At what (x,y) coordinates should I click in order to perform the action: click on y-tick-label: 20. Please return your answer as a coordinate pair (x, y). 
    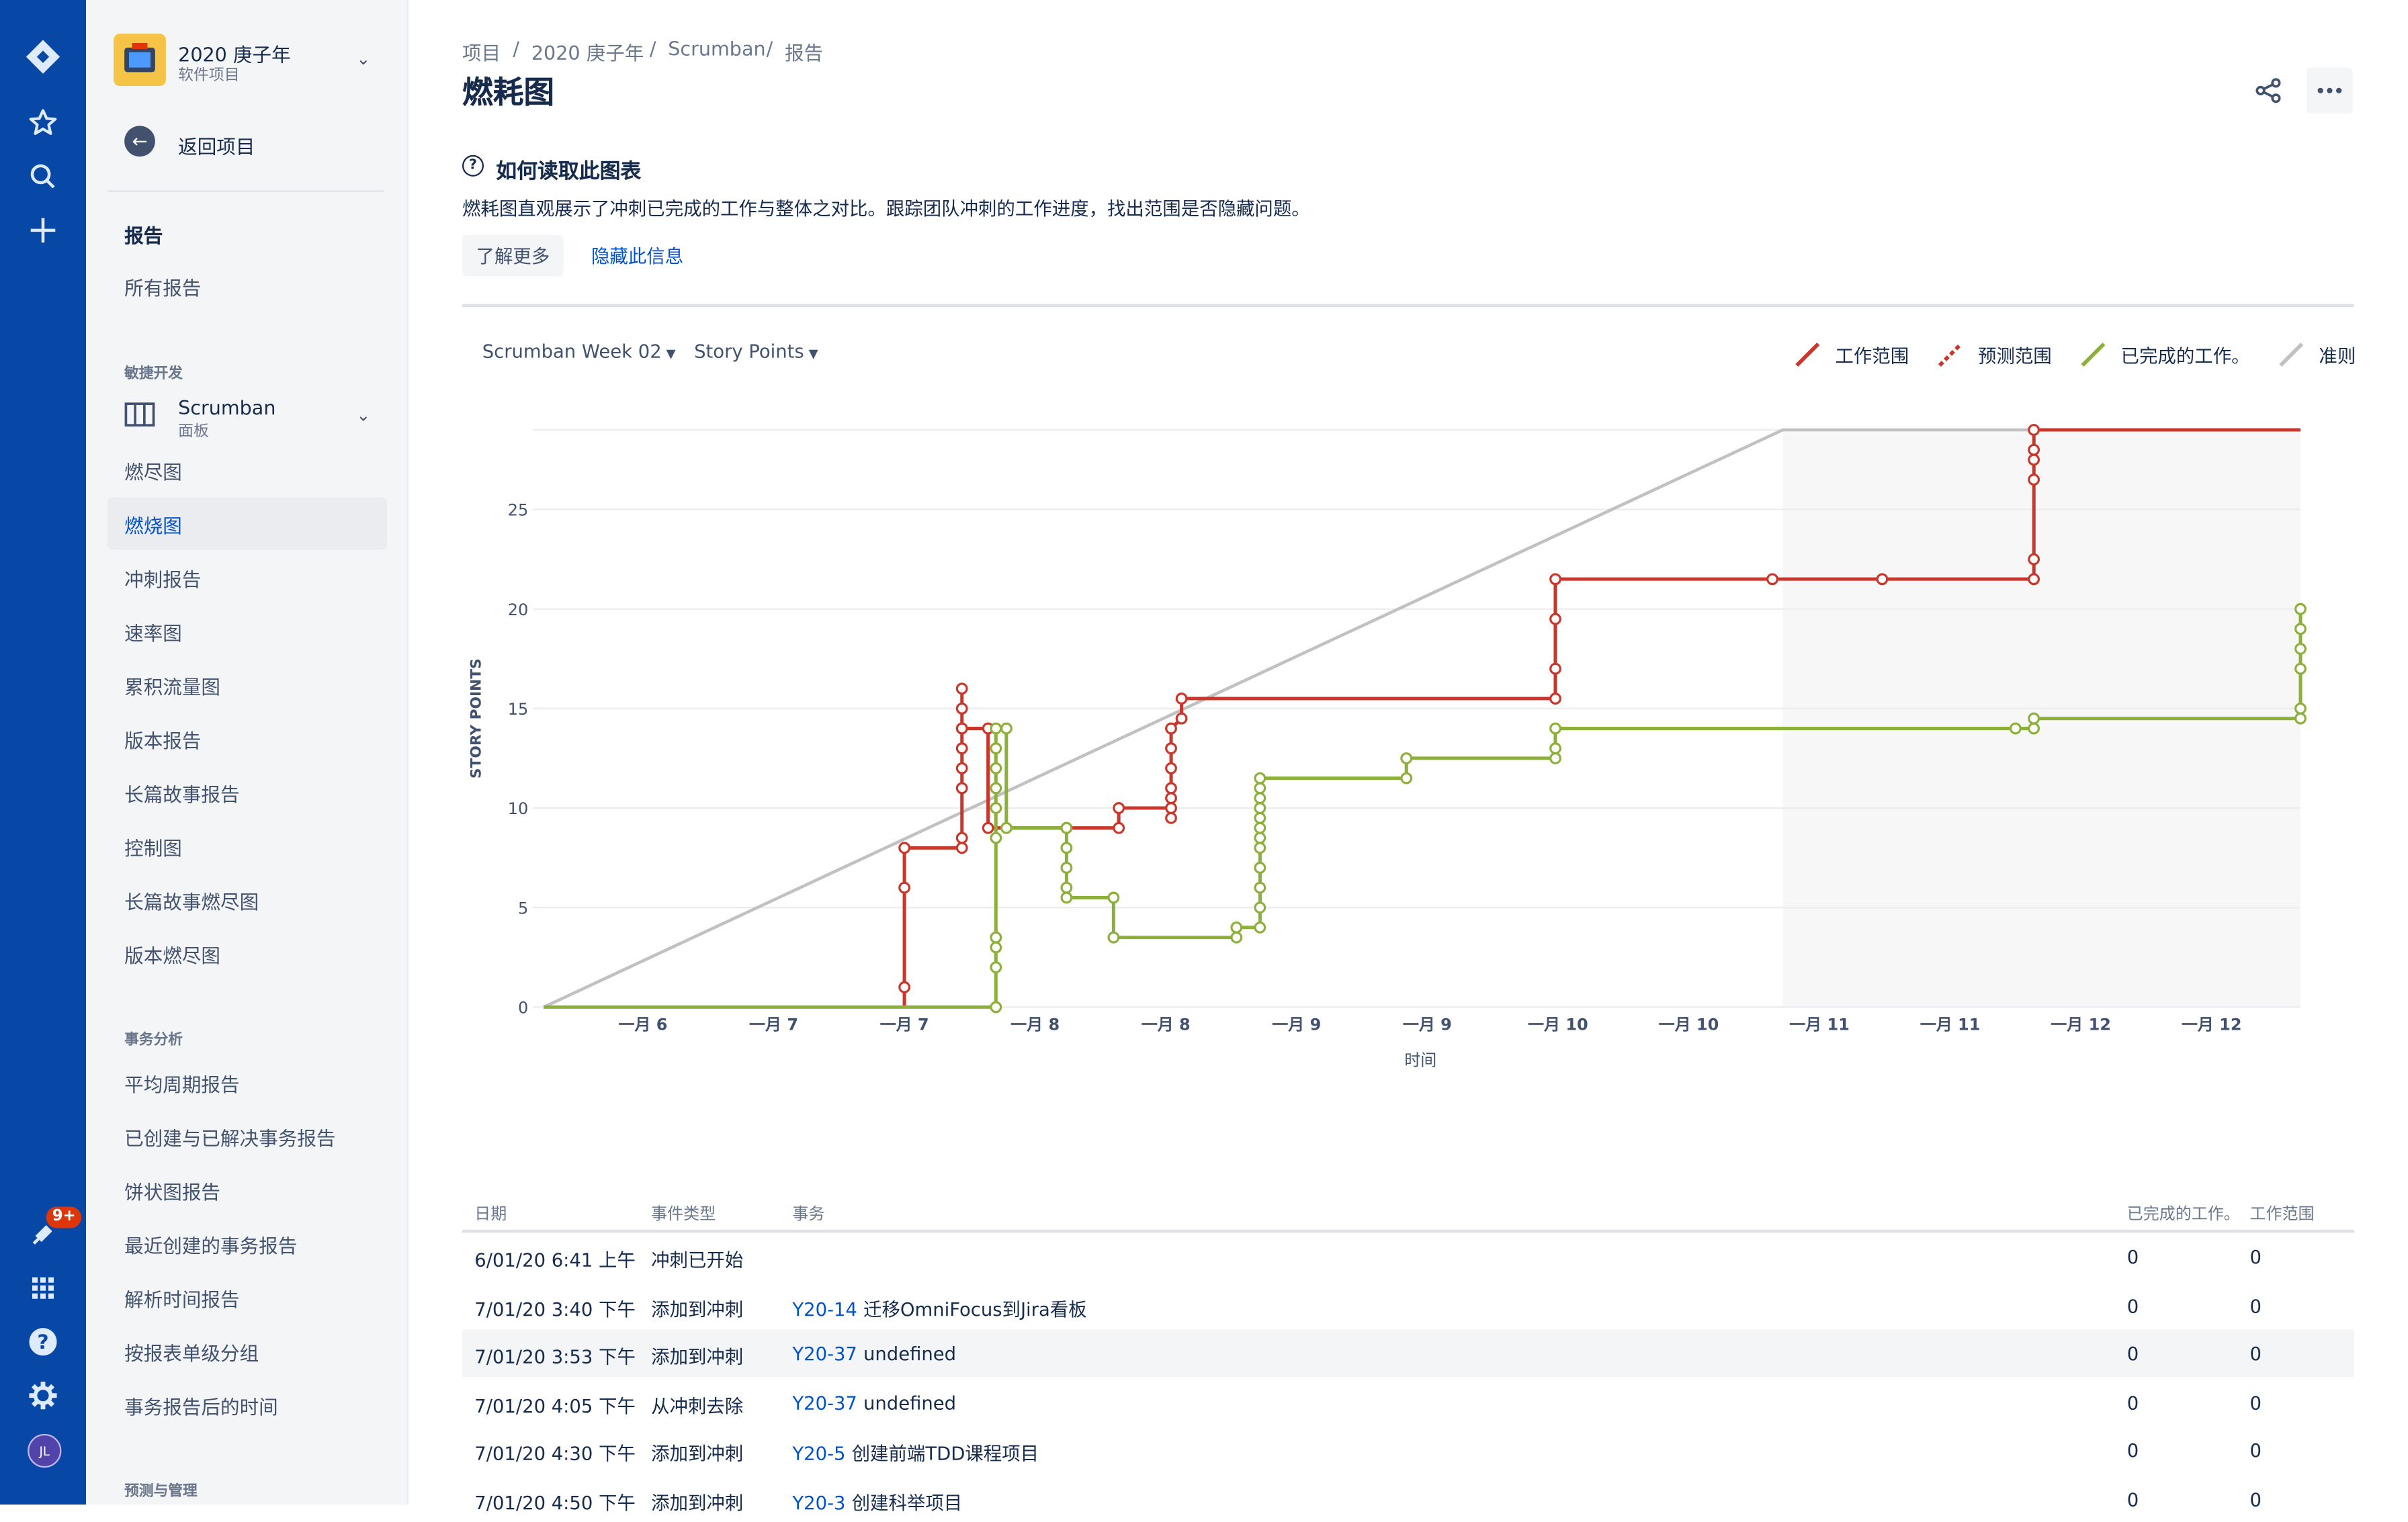
    Looking at the image, I should click on (518, 609).